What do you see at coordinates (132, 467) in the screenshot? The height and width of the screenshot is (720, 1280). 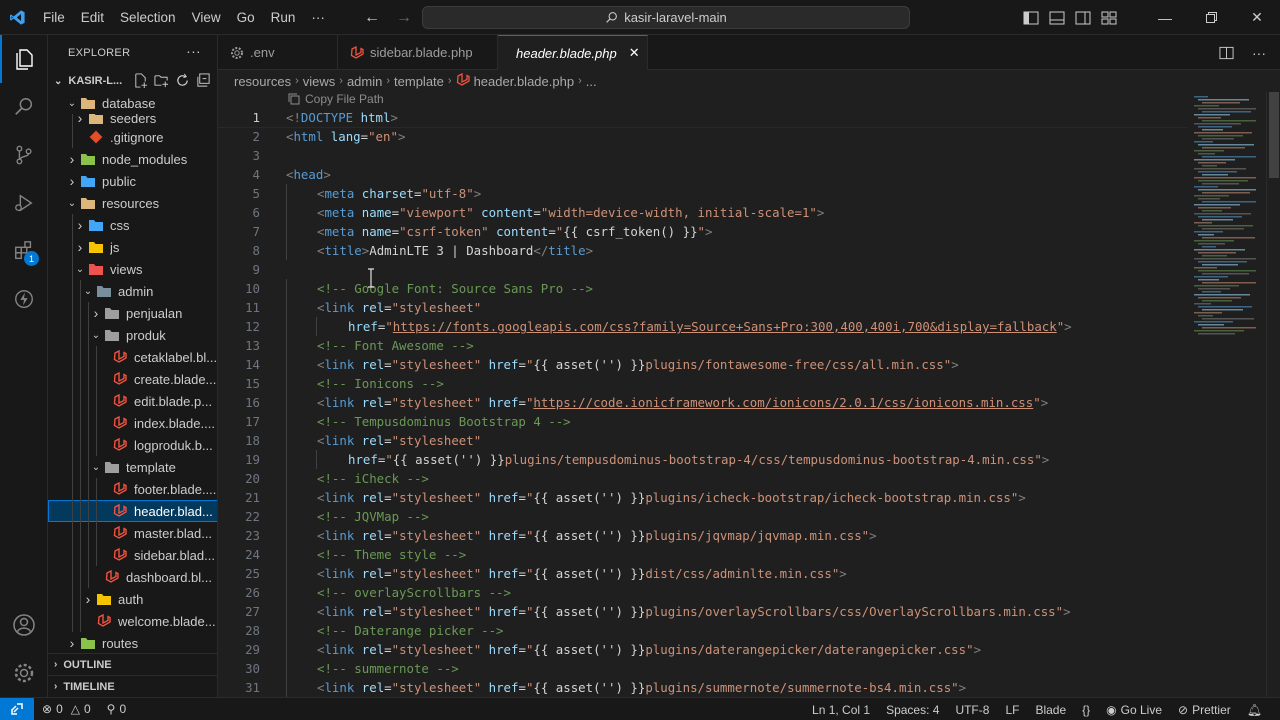 I see `tree-folder: ⌄ template` at bounding box center [132, 467].